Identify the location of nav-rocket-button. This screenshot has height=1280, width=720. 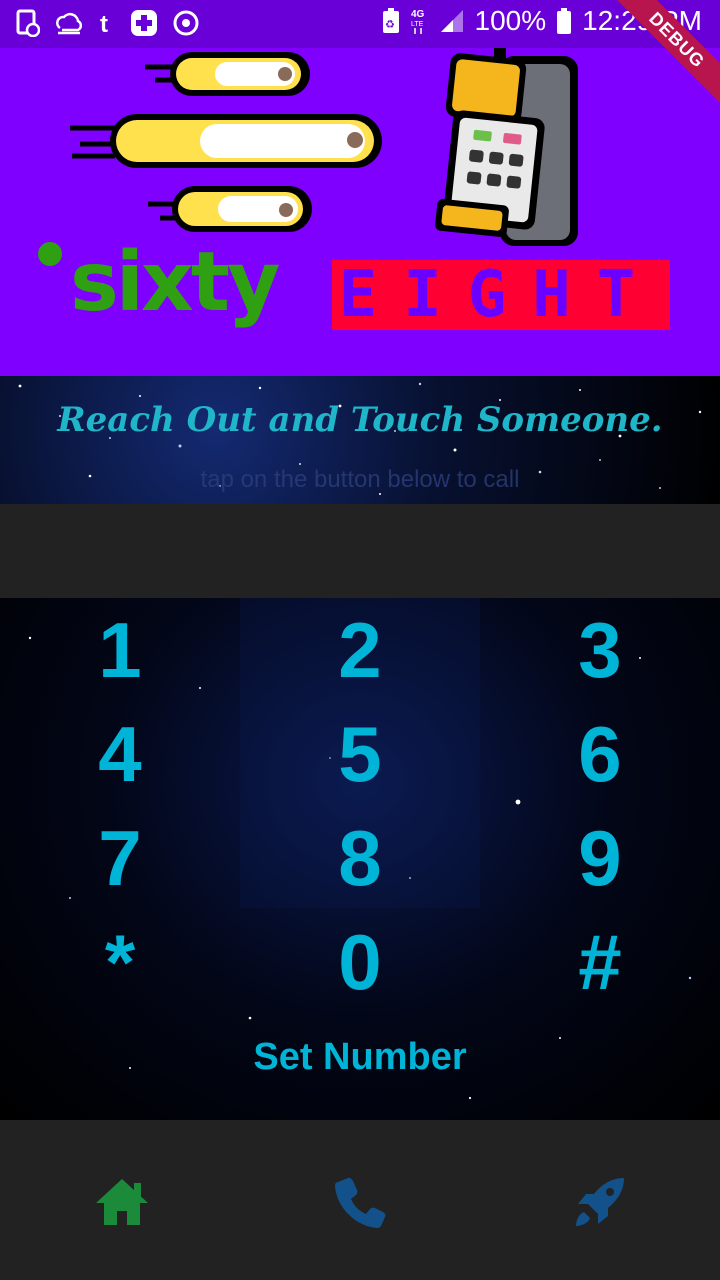
(600, 1202).